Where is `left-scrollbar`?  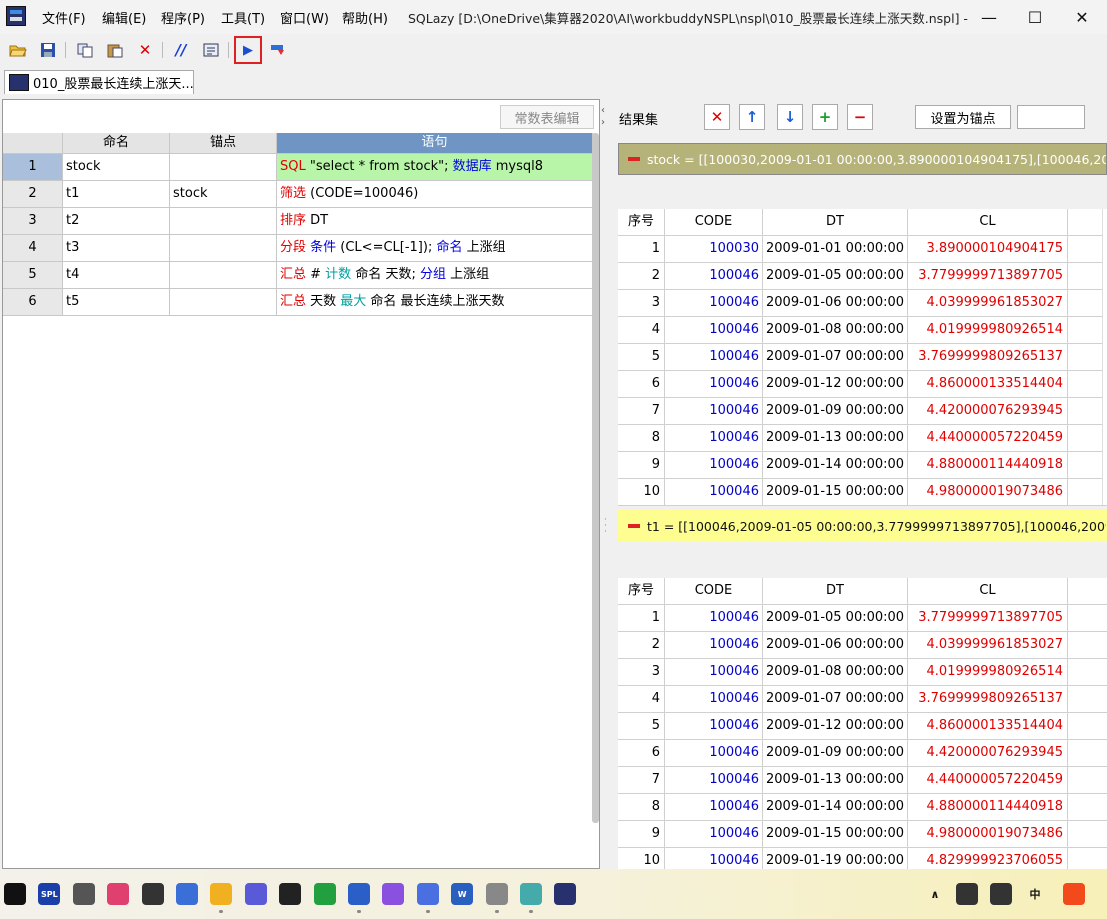 left-scrollbar is located at coordinates (595, 478).